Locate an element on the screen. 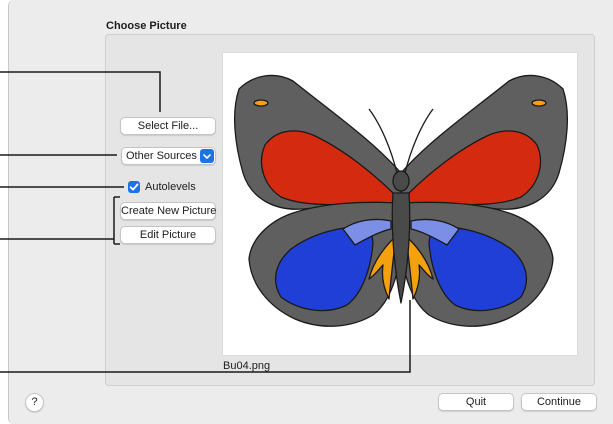  source-popup: Other Sources is located at coordinates (168, 156).